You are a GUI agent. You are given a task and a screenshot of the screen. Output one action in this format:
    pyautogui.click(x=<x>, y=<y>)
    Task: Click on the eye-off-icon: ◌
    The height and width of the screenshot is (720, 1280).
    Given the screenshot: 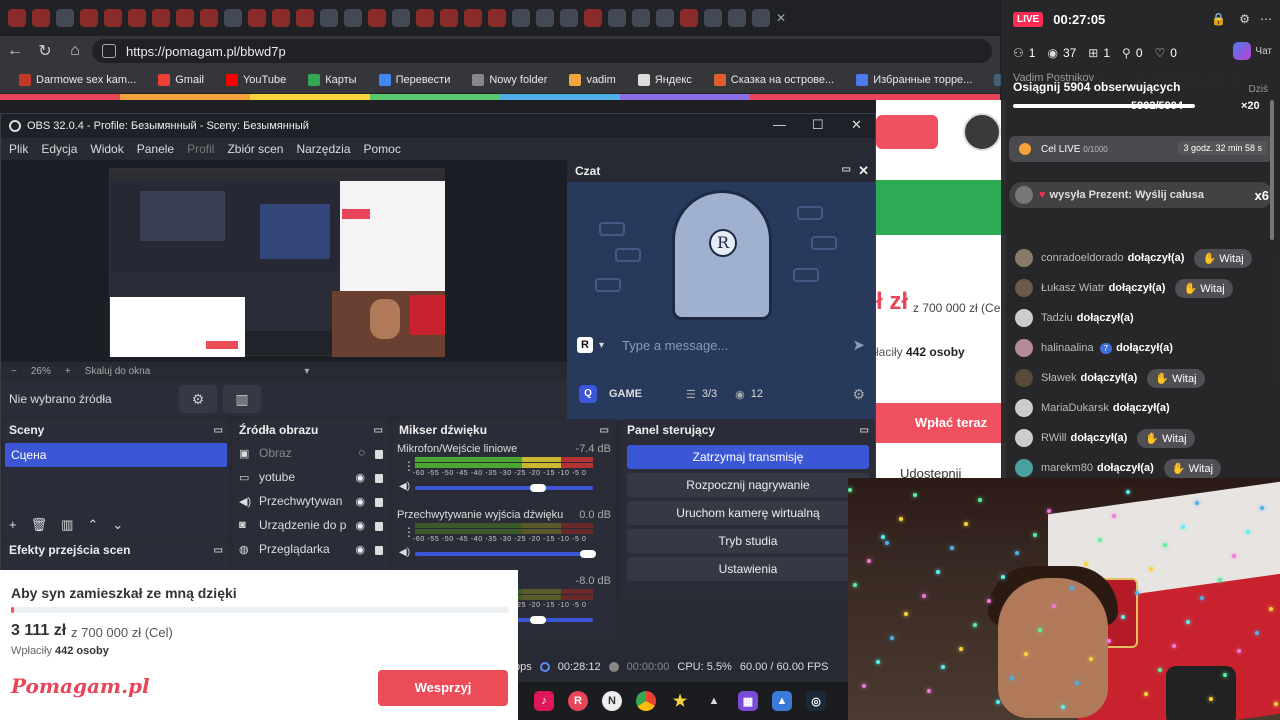 What is the action you would take?
    pyautogui.click(x=361, y=453)
    